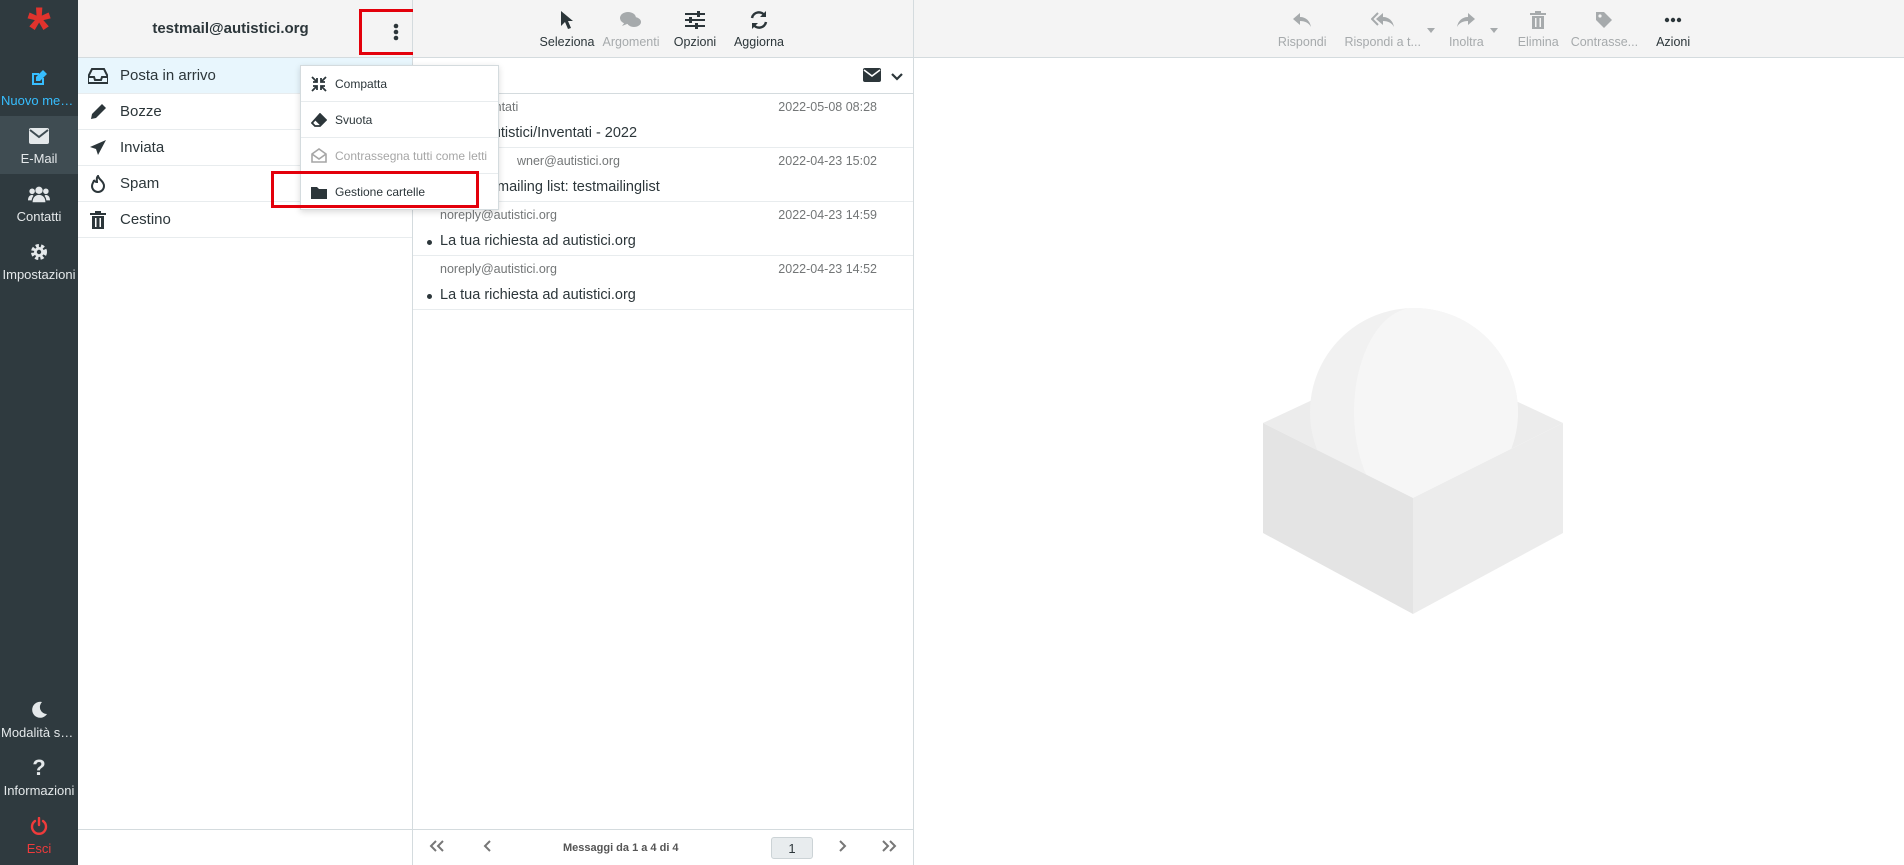  Describe the element at coordinates (319, 83) in the screenshot. I see `compress-icon` at that location.